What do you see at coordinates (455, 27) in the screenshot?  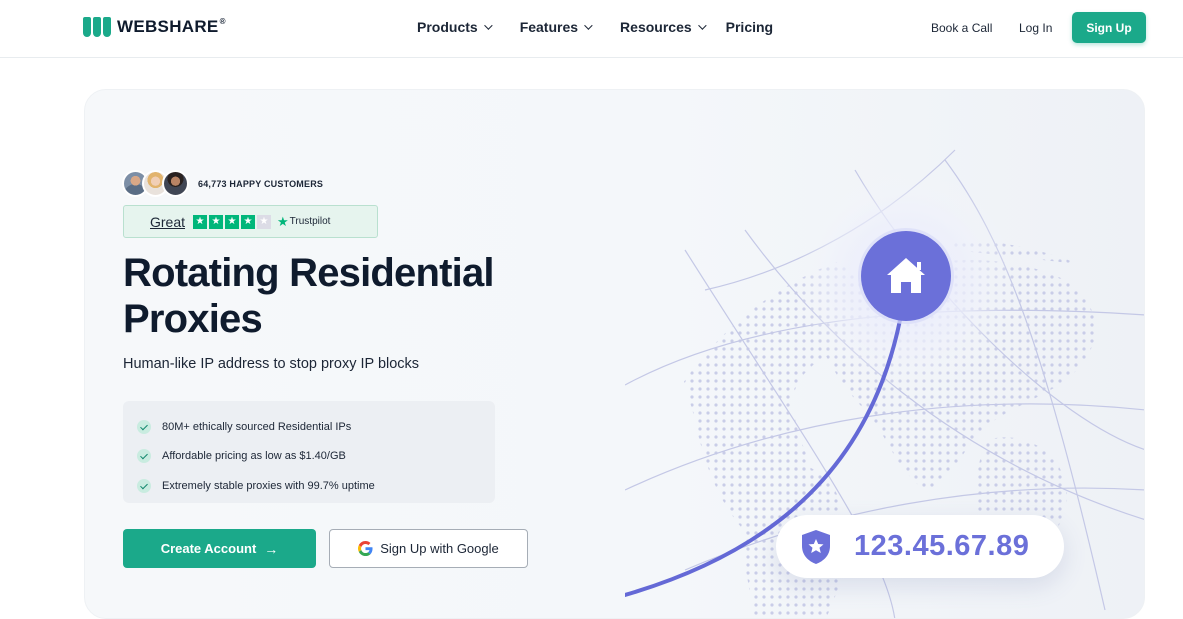 I see `menu-products: Products` at bounding box center [455, 27].